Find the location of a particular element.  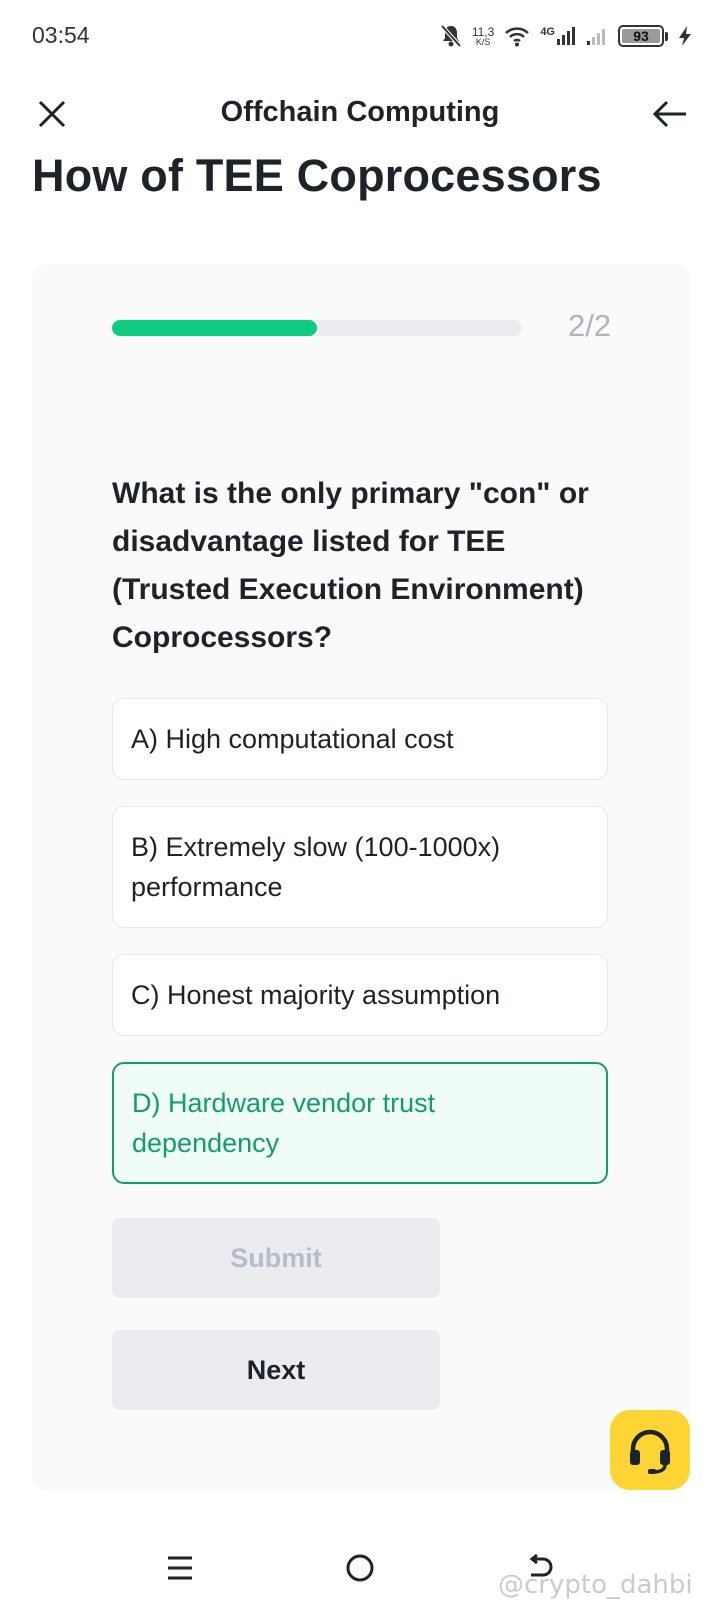

support-button is located at coordinates (650, 1450).